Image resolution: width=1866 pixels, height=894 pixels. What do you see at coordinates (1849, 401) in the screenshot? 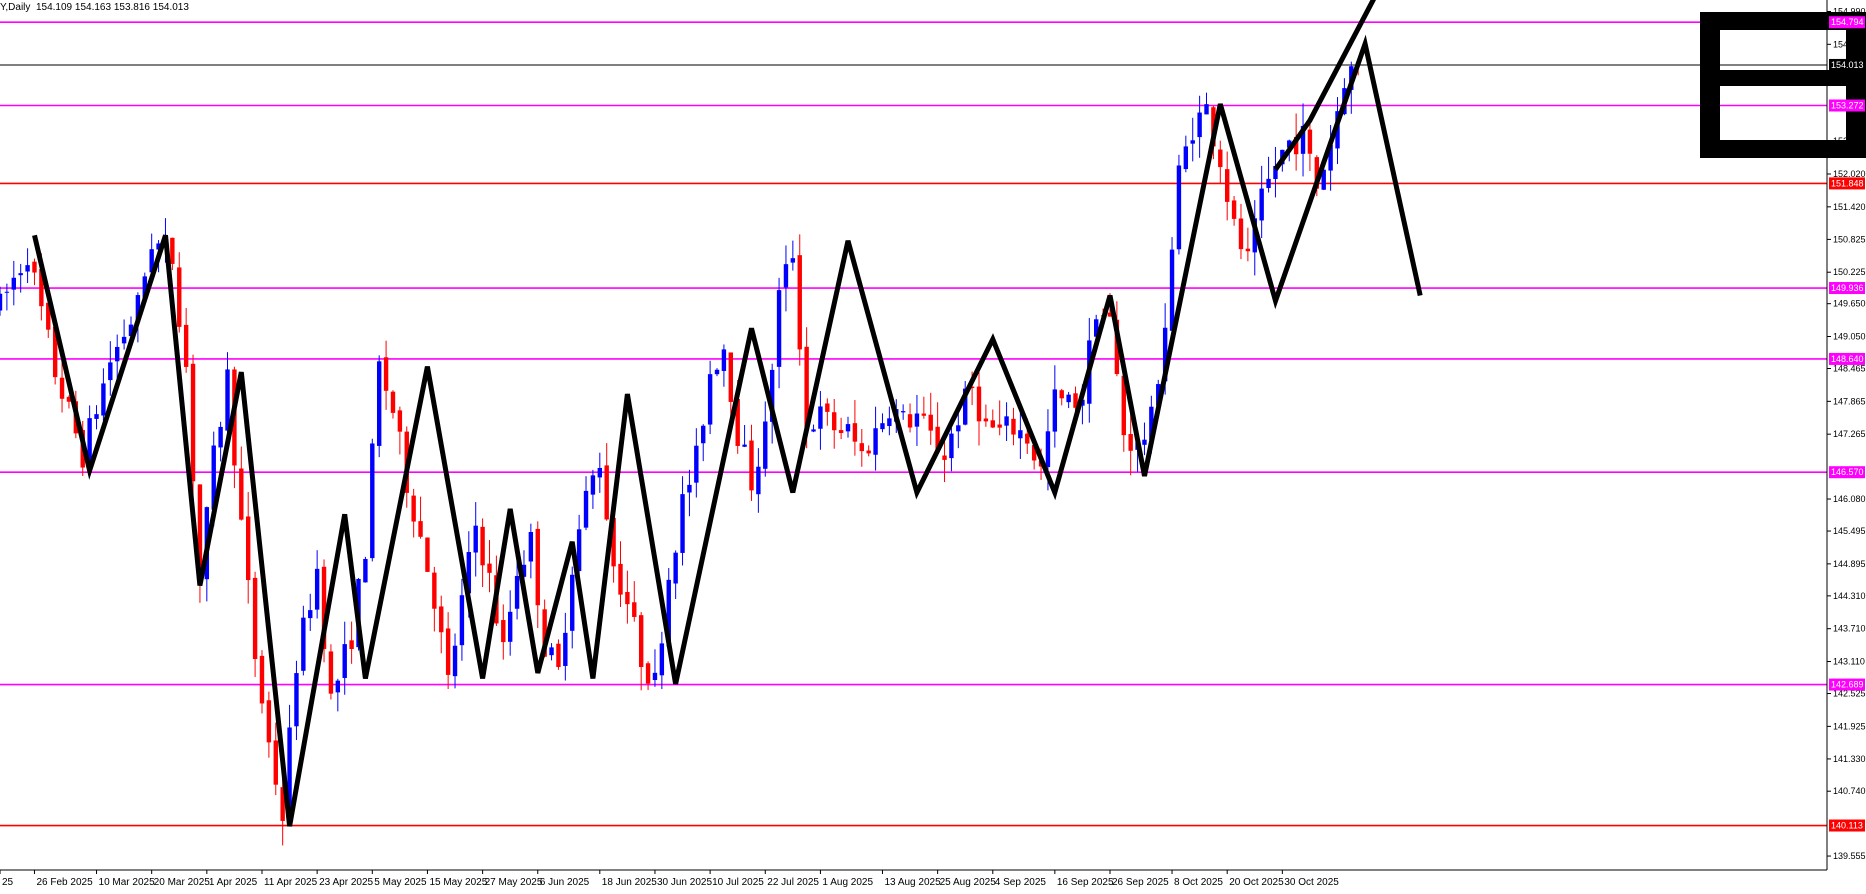
I see `price-tick-label: 147.865` at bounding box center [1849, 401].